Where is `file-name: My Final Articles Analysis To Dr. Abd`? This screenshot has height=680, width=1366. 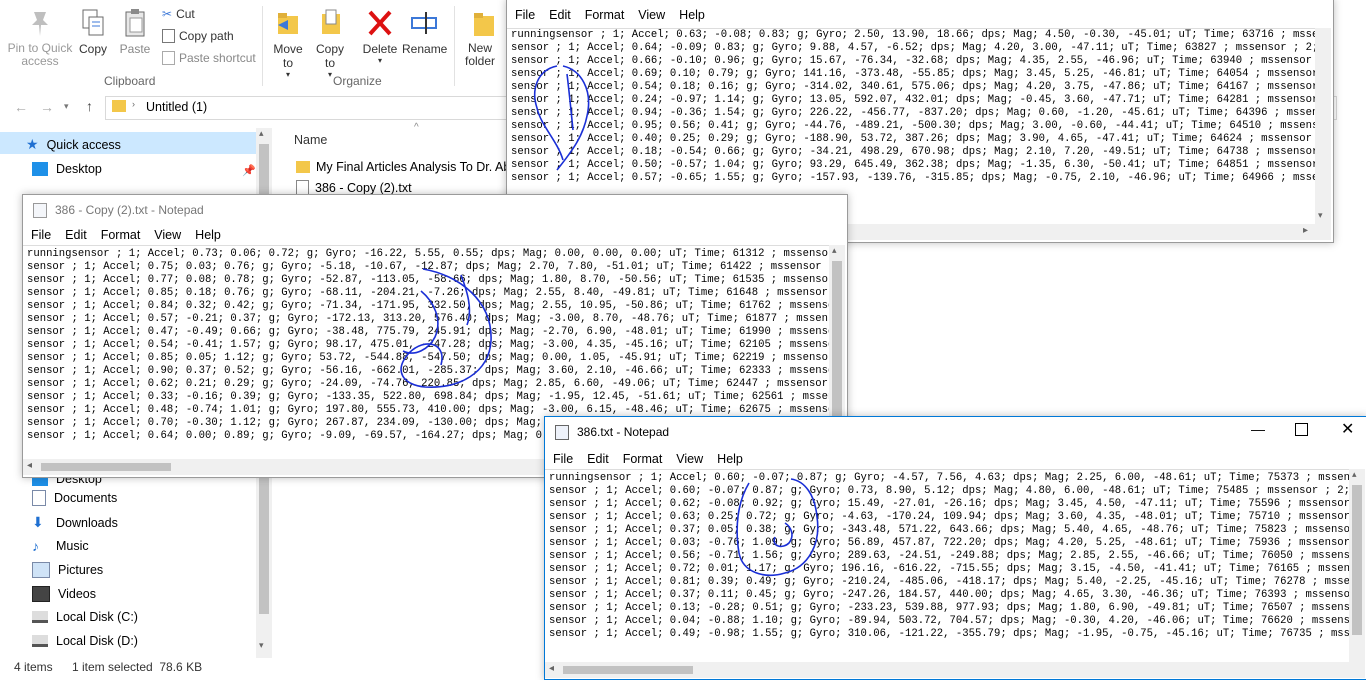
file-name: My Final Articles Analysis To Dr. Abd is located at coordinates (417, 167).